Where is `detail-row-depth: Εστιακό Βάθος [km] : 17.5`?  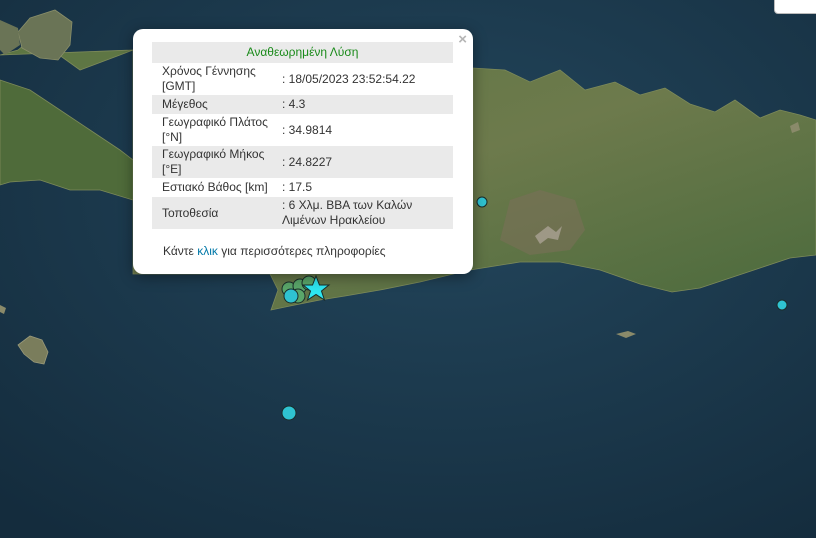
detail-row-depth: Εστιακό Βάθος [km] : 17.5 is located at coordinates (302, 187).